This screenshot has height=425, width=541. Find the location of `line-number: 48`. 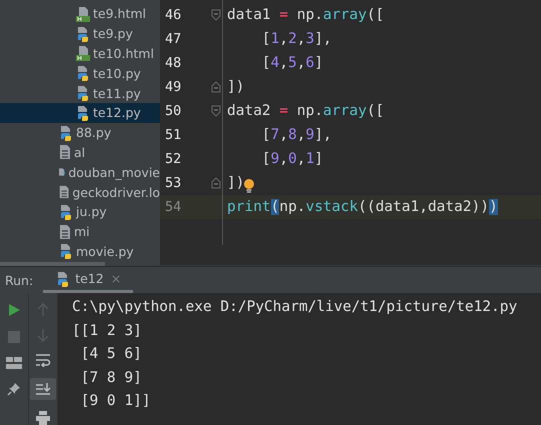

line-number: 48 is located at coordinates (173, 63).